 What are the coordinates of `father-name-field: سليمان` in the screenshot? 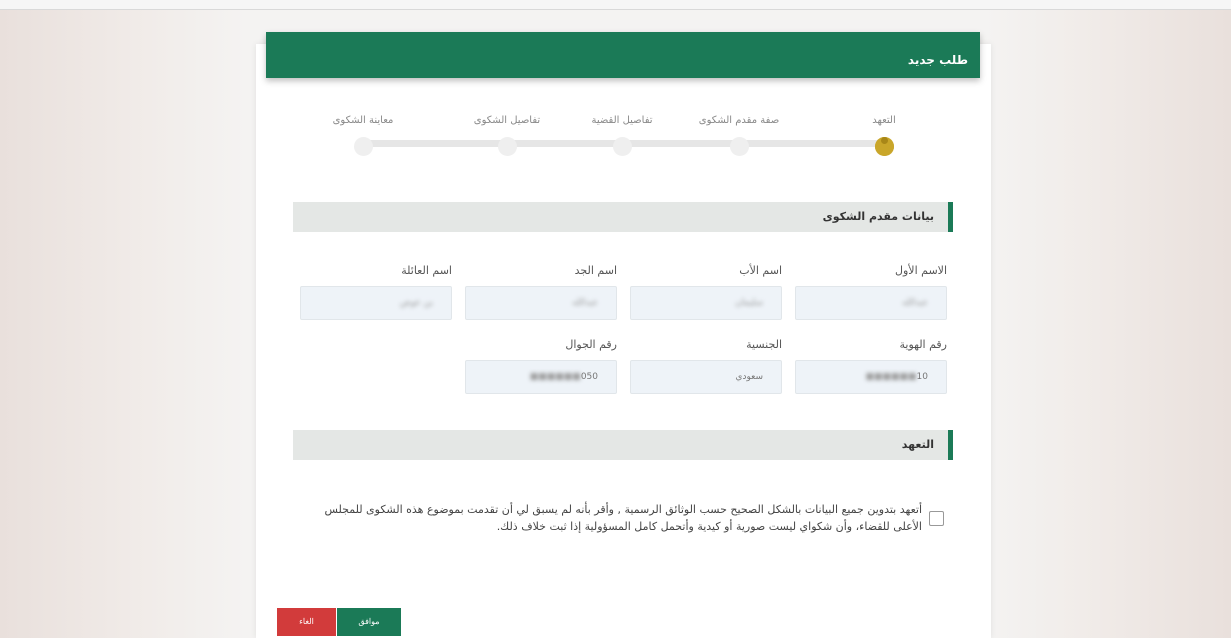 It's located at (706, 303).